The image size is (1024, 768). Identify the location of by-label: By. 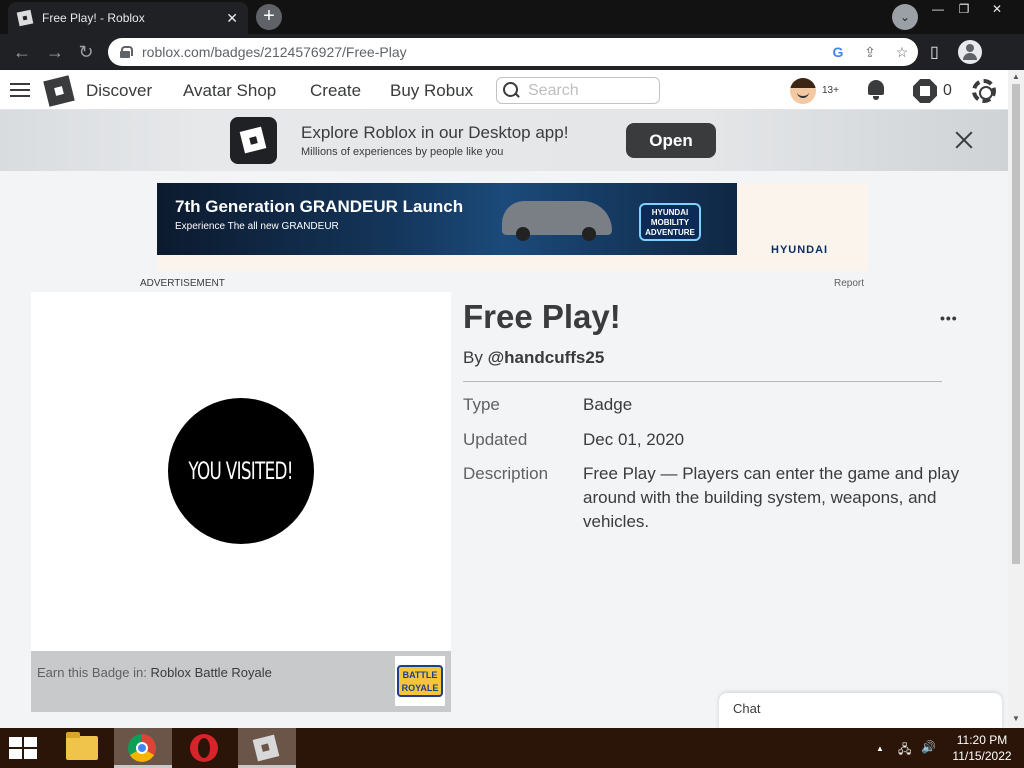
(473, 357).